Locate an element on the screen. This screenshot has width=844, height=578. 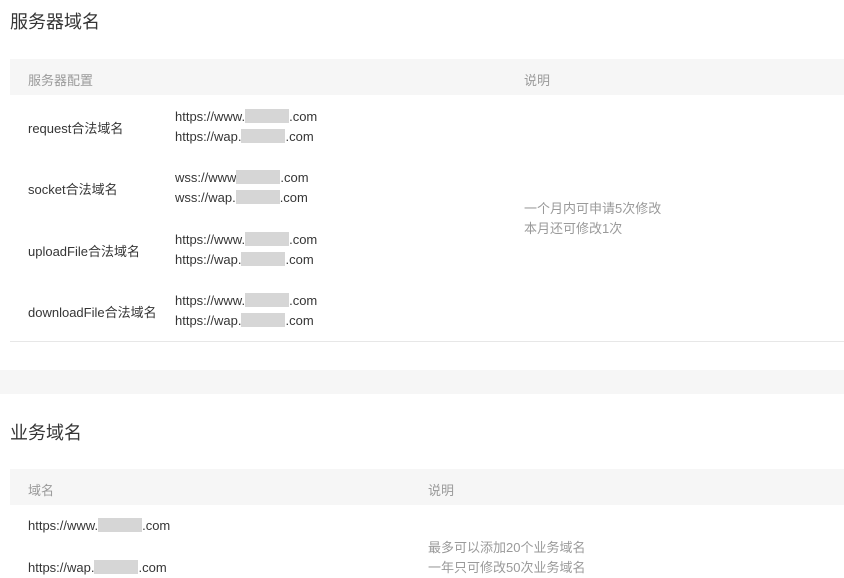
socket-domain-label: socket合法域名 is located at coordinates (73, 189).